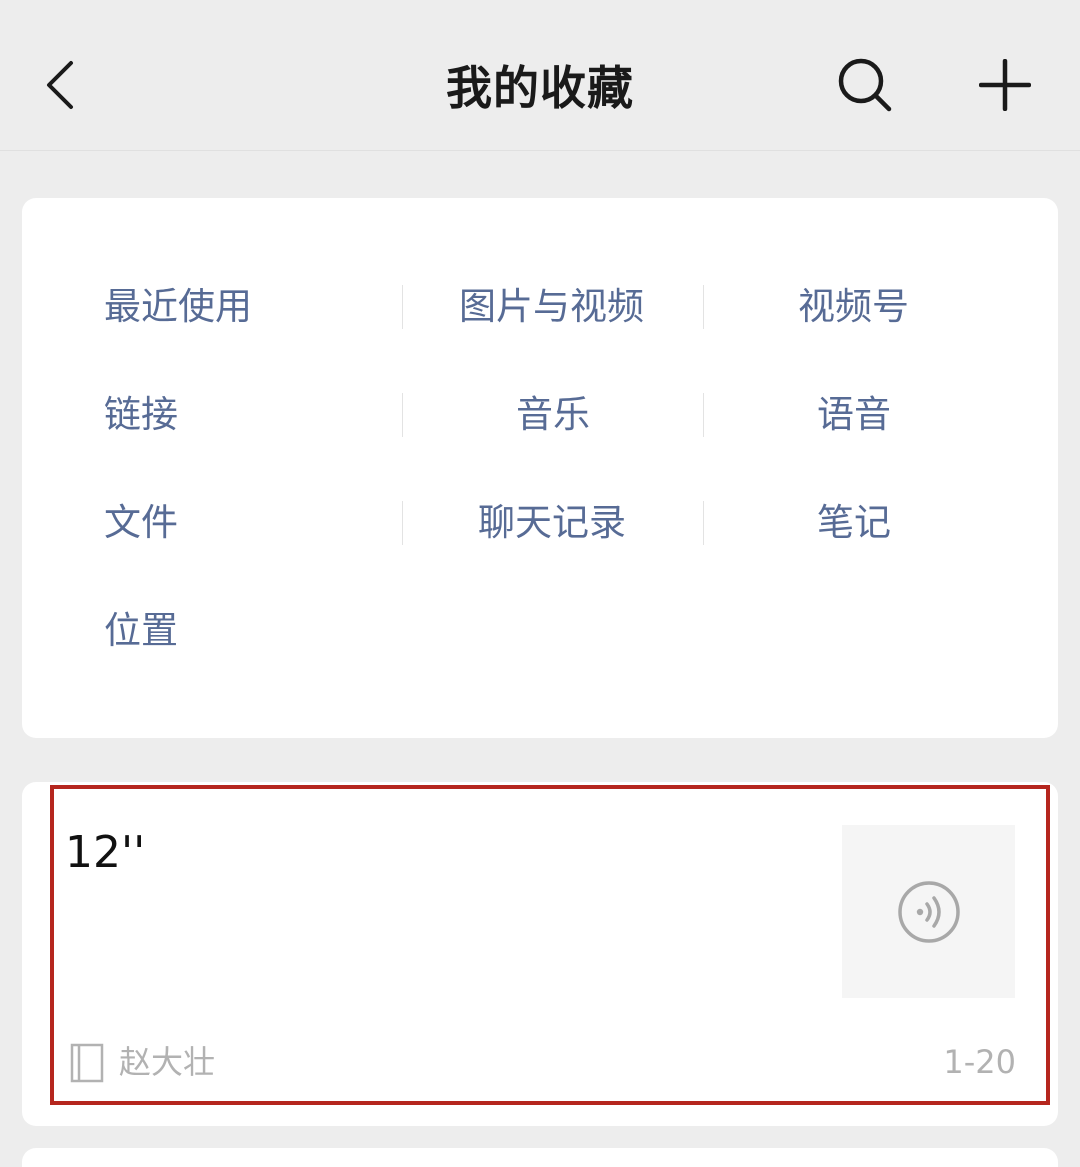  Describe the element at coordinates (854, 415) in the screenshot. I see `category-voice: 语音` at that location.